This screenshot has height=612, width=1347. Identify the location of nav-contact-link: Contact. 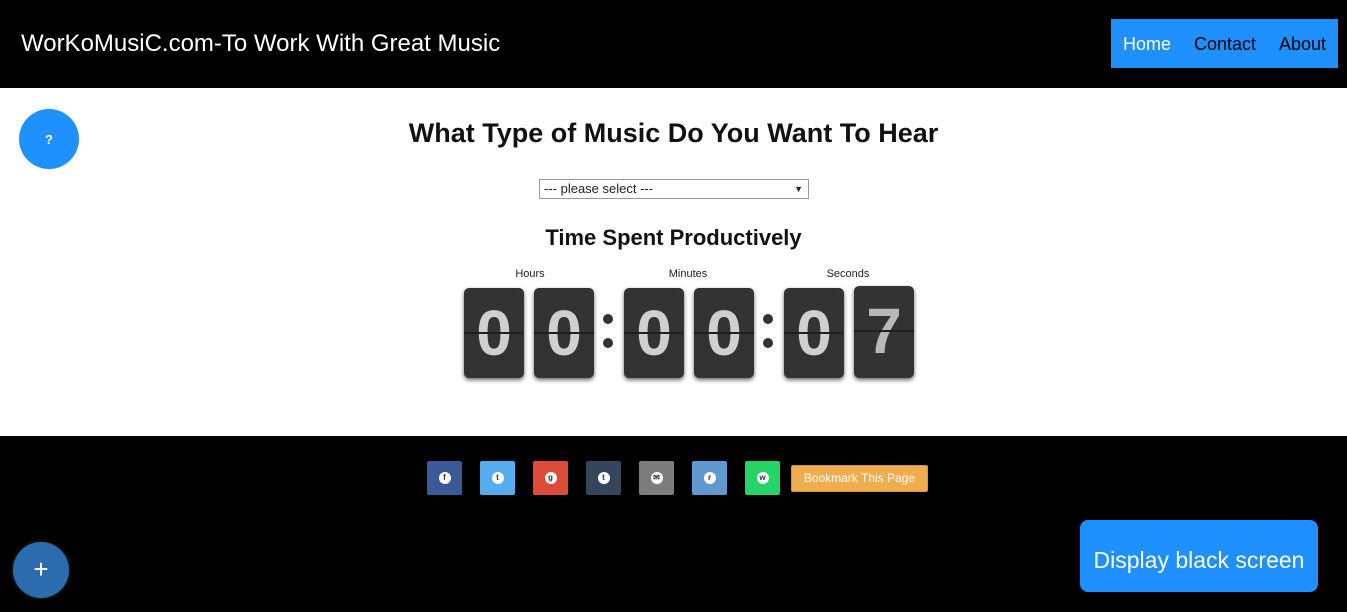
(1225, 44).